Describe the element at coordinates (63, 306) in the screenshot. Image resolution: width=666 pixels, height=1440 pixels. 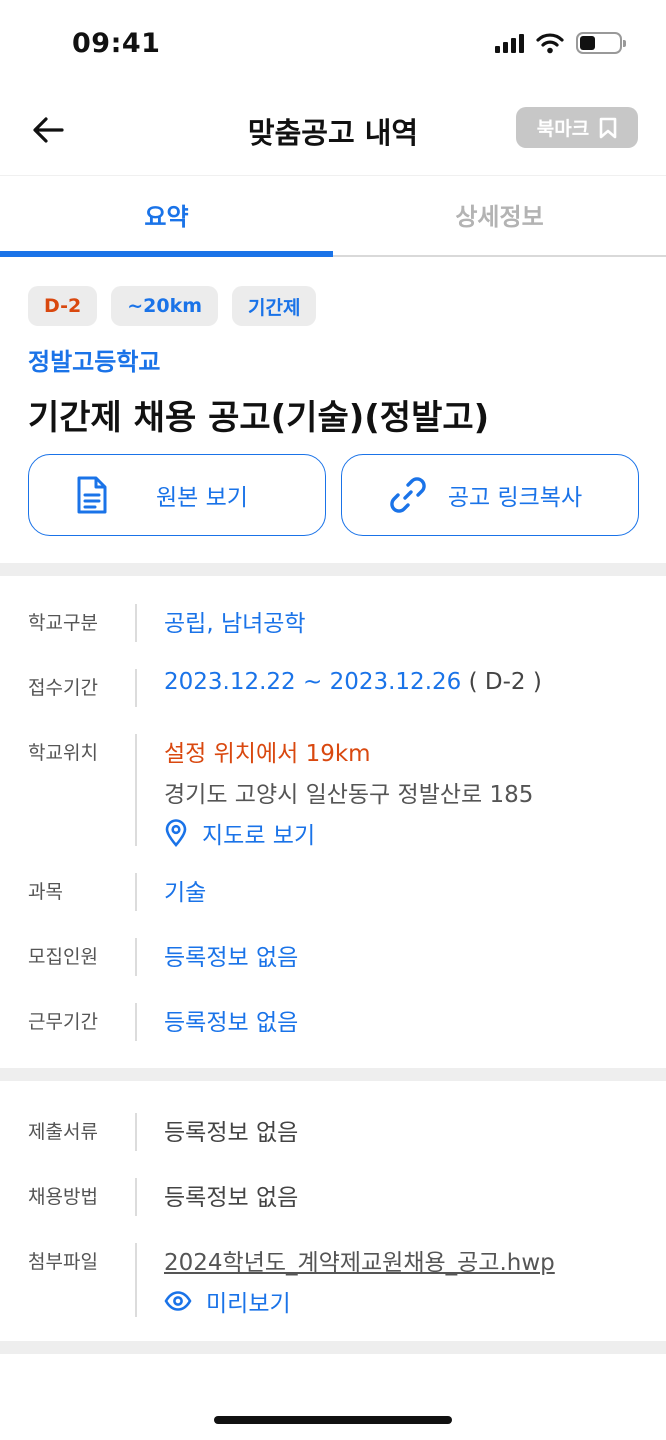
I see `dday-chip: D-2` at that location.